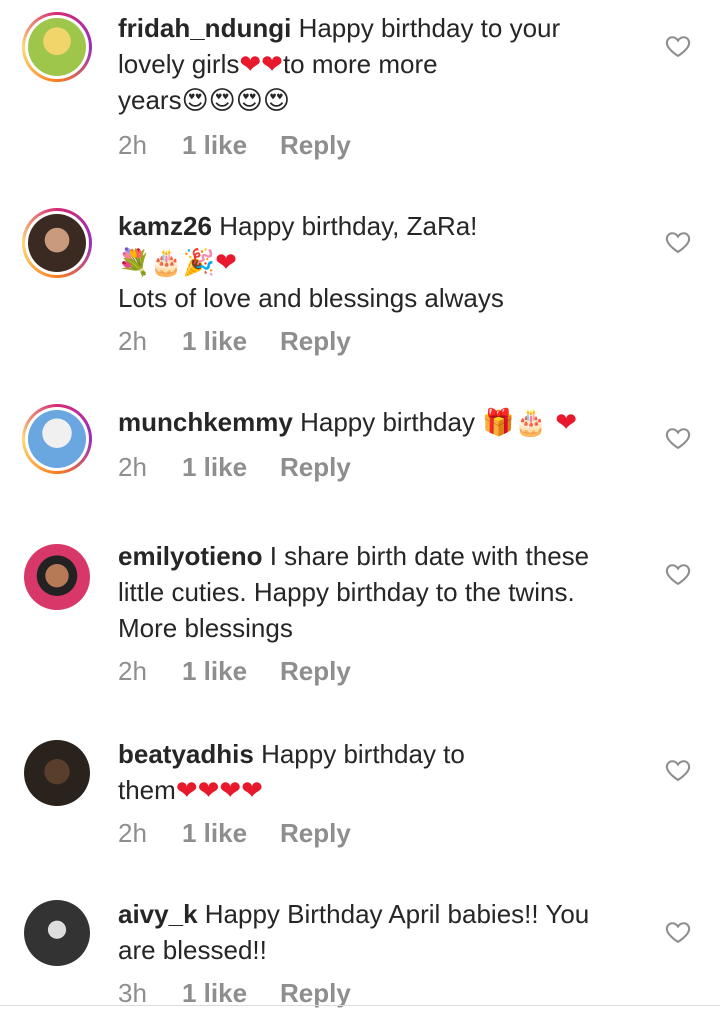 The width and height of the screenshot is (720, 1012). Describe the element at coordinates (219, 791) in the screenshot. I see `heart-emoji: ❤❤❤❤` at that location.